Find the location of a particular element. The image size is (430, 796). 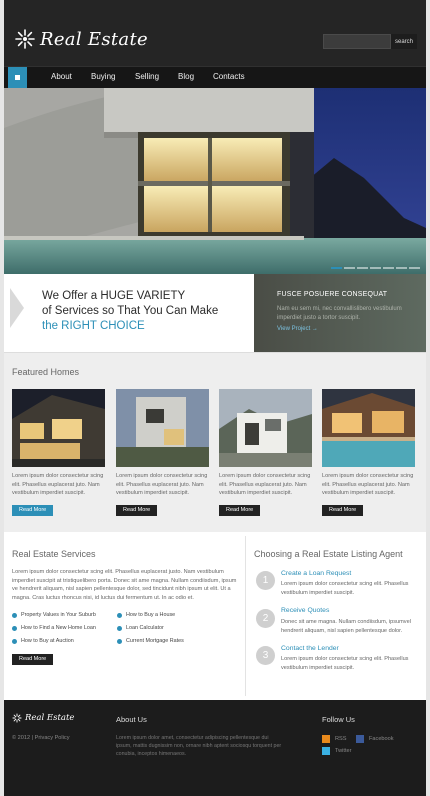

site-logo: Real Estate is located at coordinates (81, 39).